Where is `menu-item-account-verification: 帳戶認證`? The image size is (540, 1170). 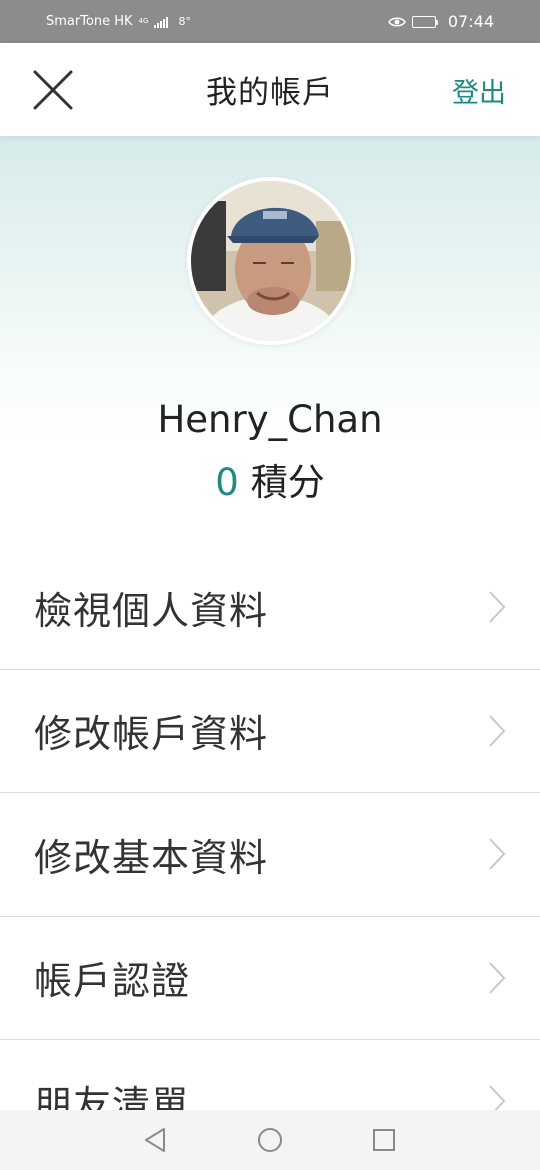
menu-item-account-verification: 帳戶認證 is located at coordinates (270, 978).